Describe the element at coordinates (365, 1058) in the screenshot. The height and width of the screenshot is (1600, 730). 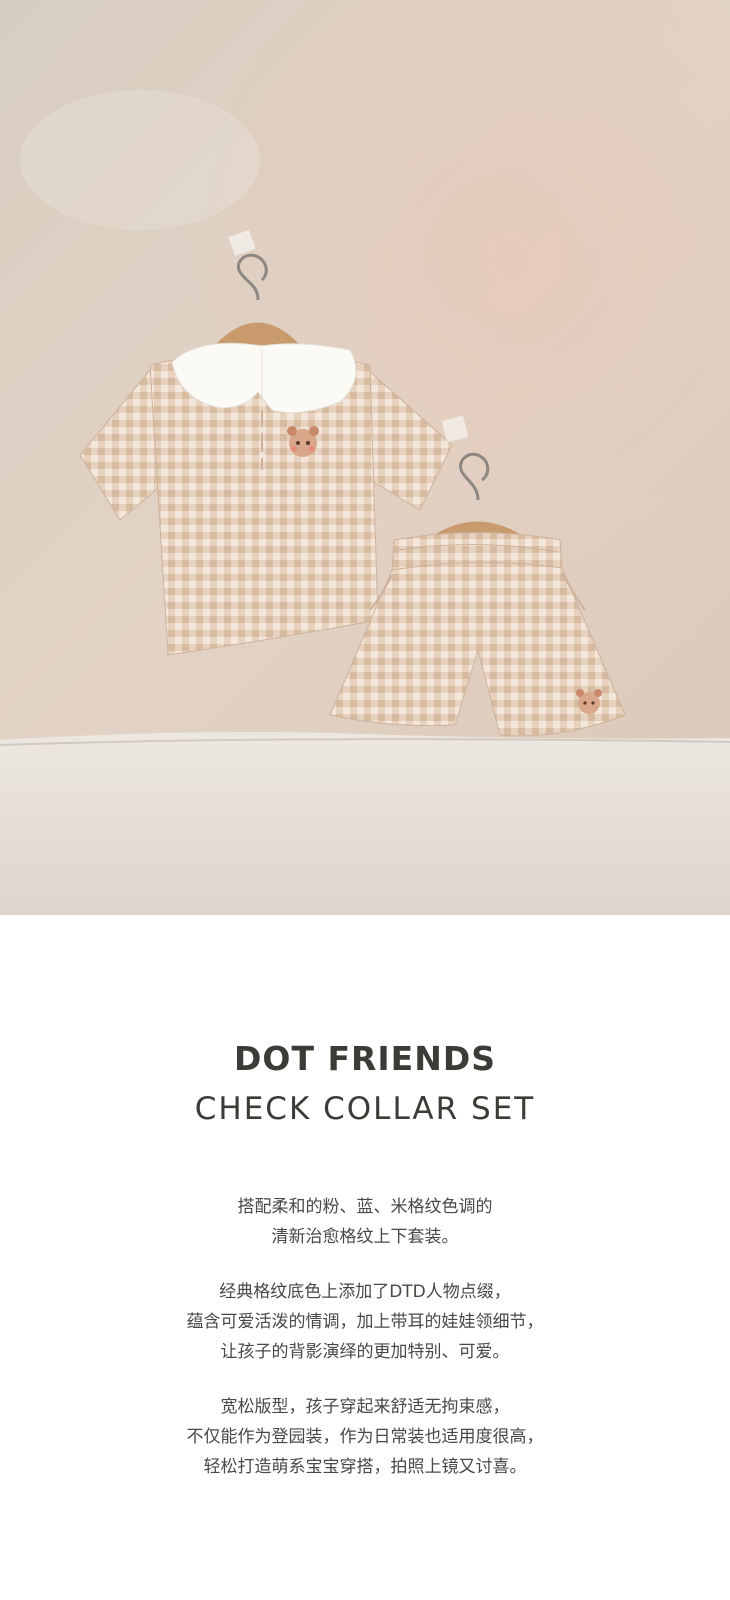
I see `product-title: DOT FRIENDS` at that location.